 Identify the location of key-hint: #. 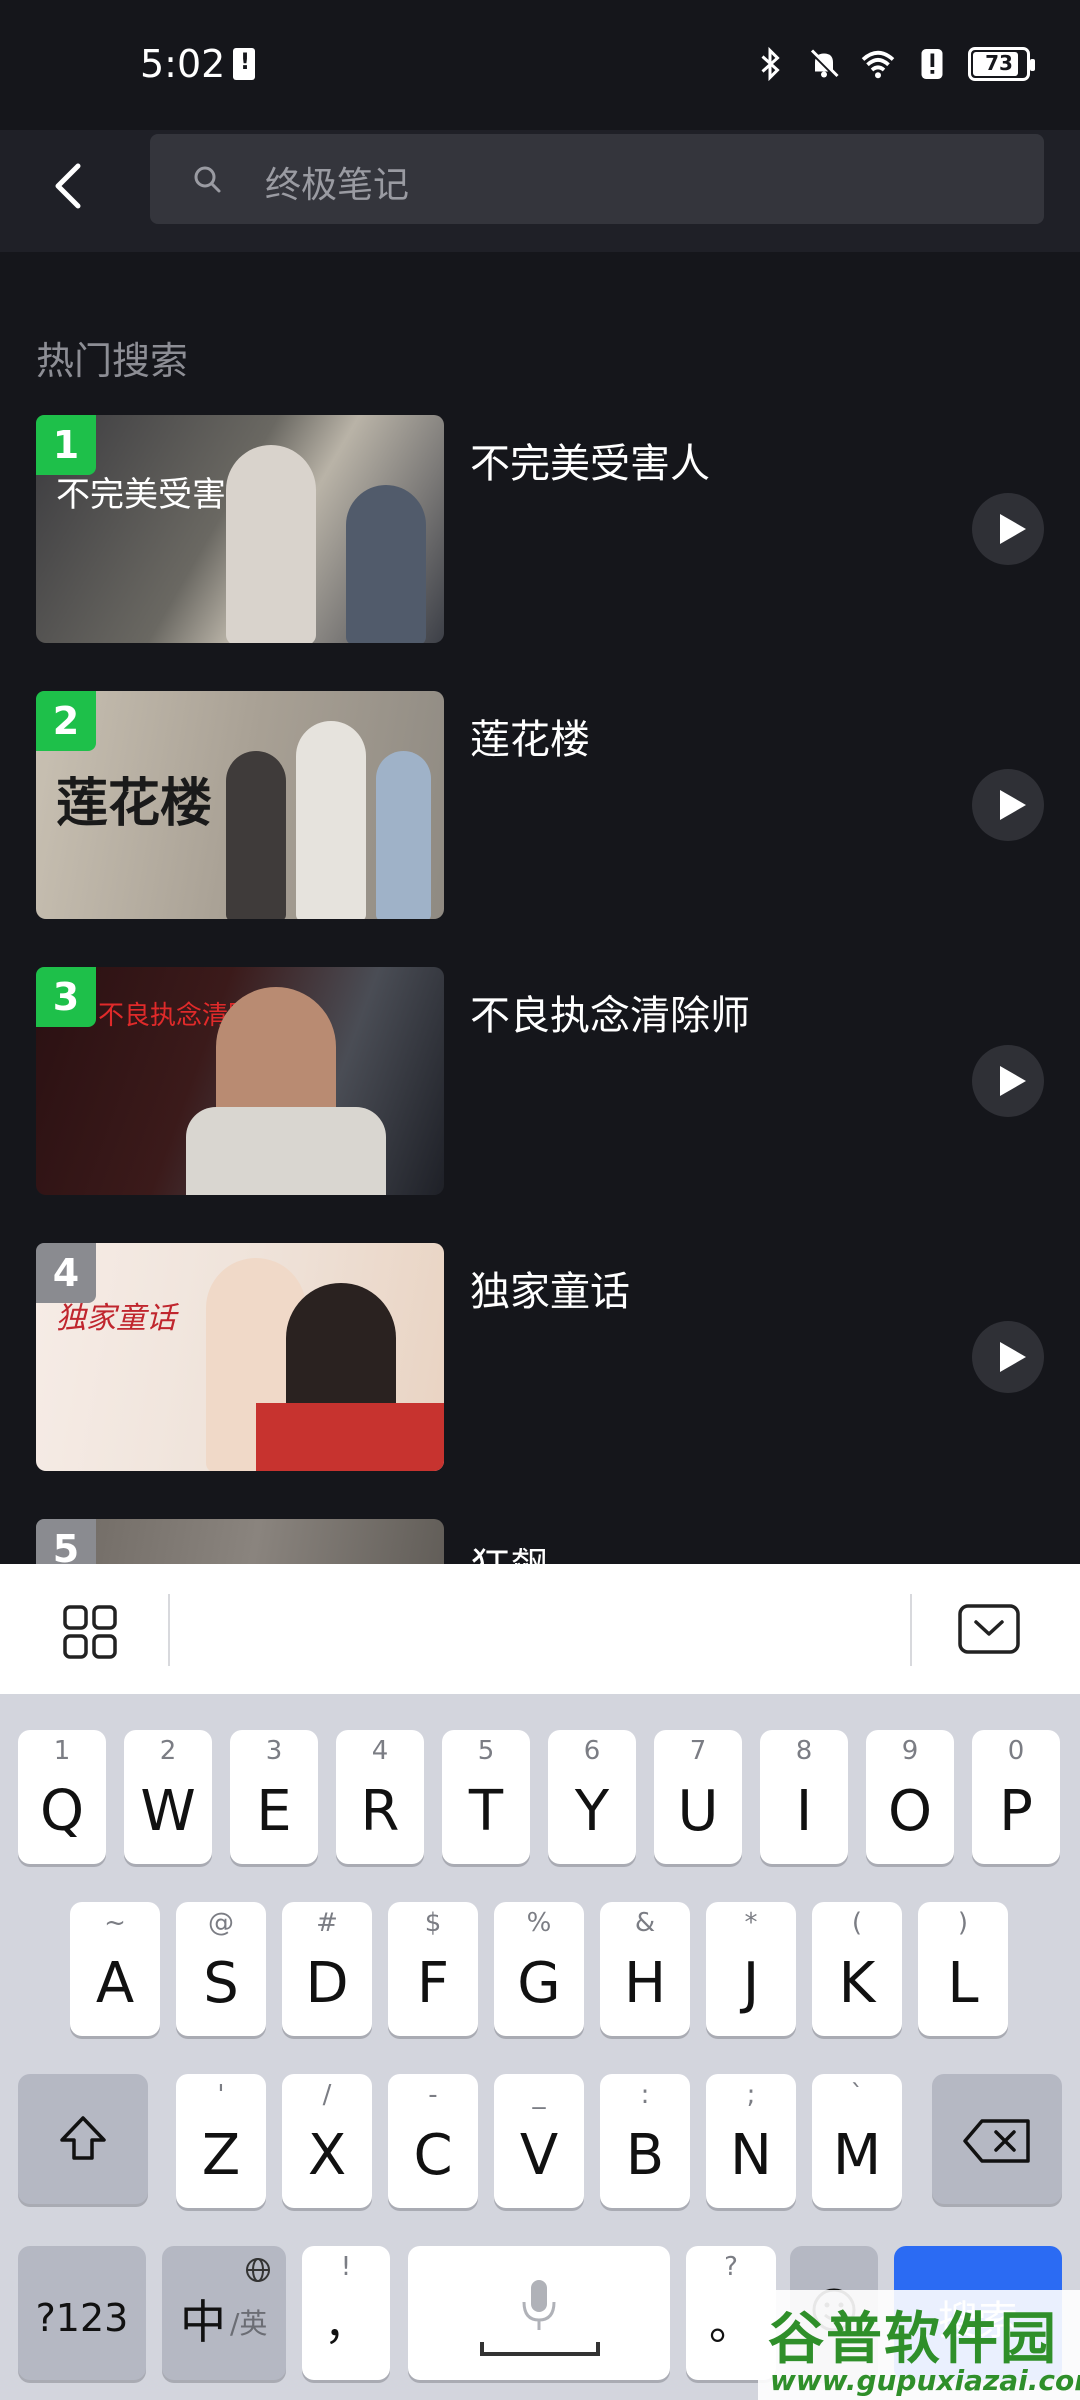
(327, 1923).